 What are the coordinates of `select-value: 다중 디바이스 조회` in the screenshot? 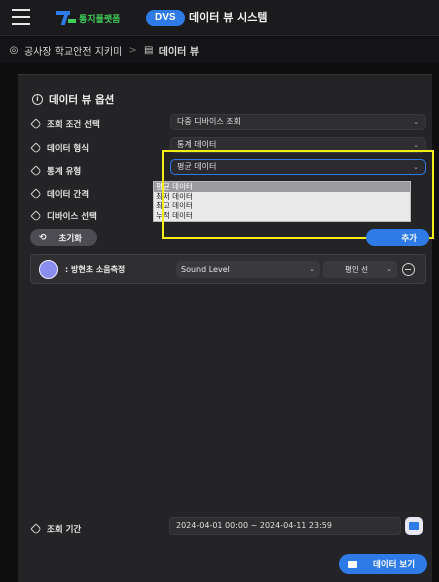 It's located at (209, 121).